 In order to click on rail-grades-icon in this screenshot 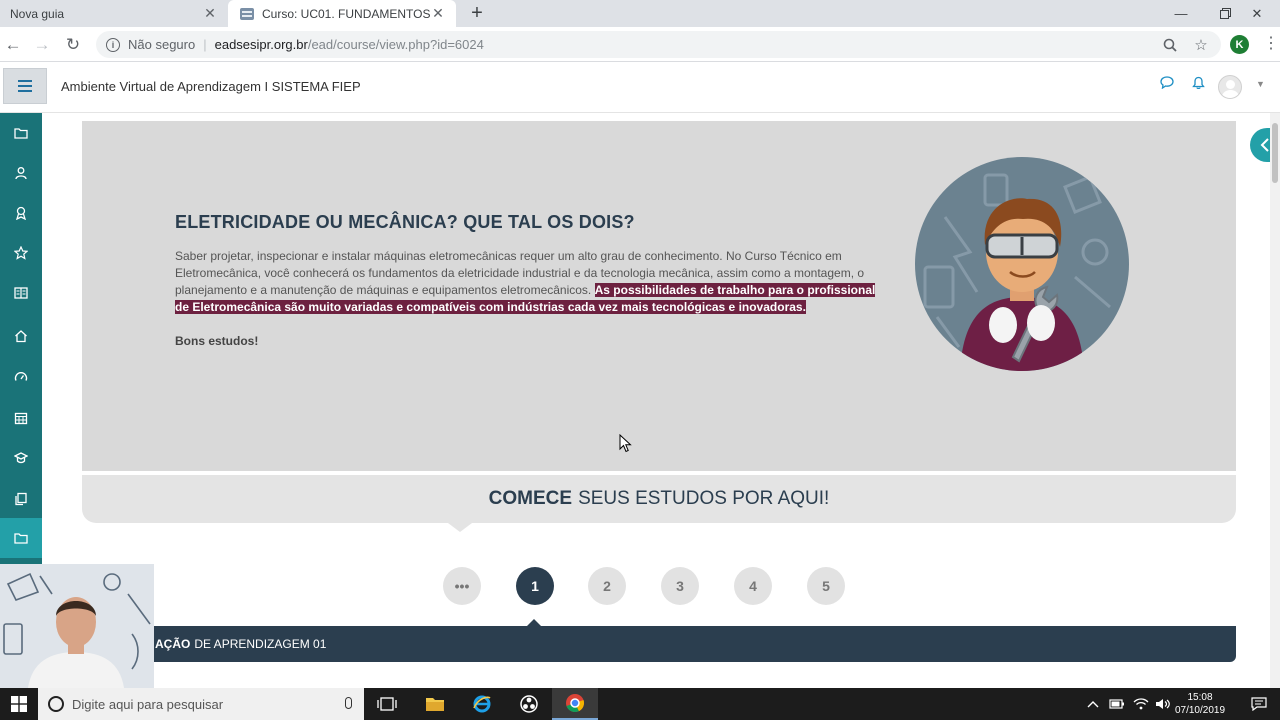, I will do `click(21, 293)`.